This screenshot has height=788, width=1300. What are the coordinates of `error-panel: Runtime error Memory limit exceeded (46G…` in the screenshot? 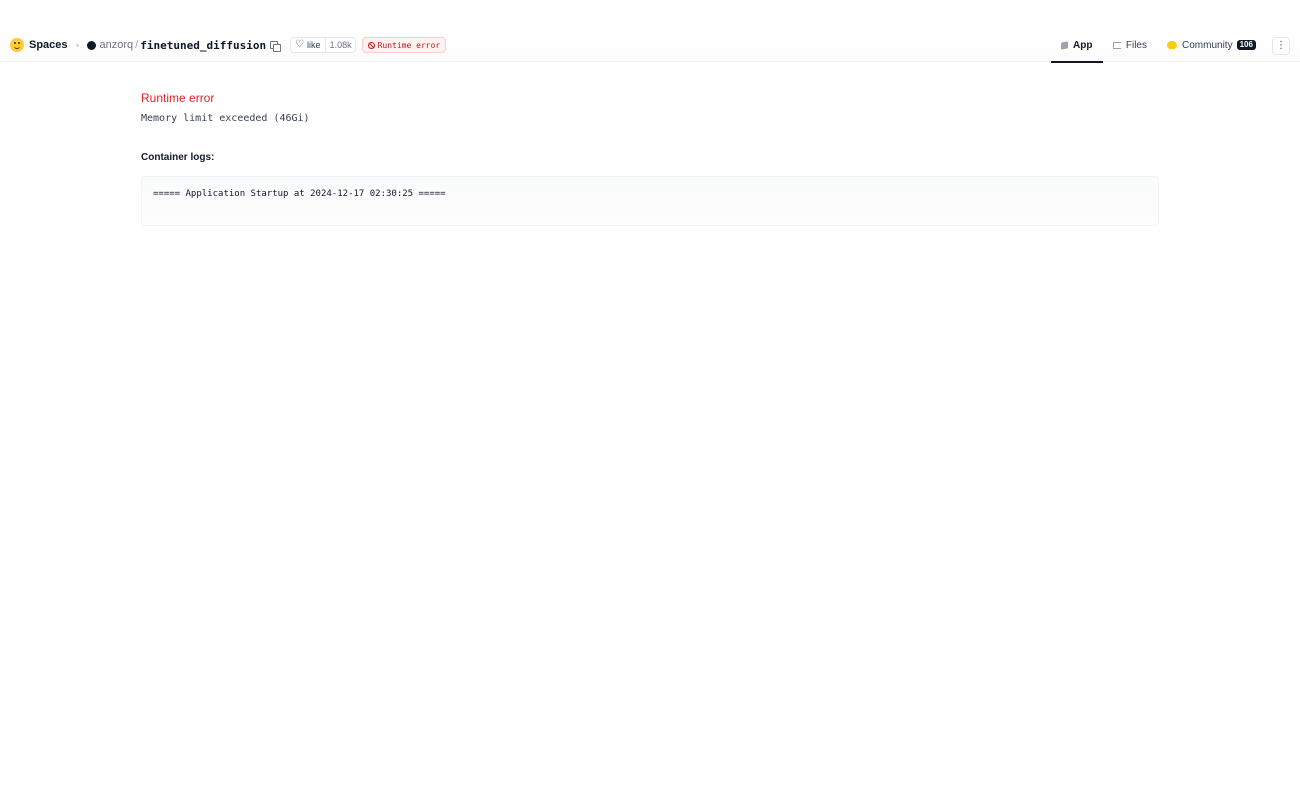 It's located at (650, 158).